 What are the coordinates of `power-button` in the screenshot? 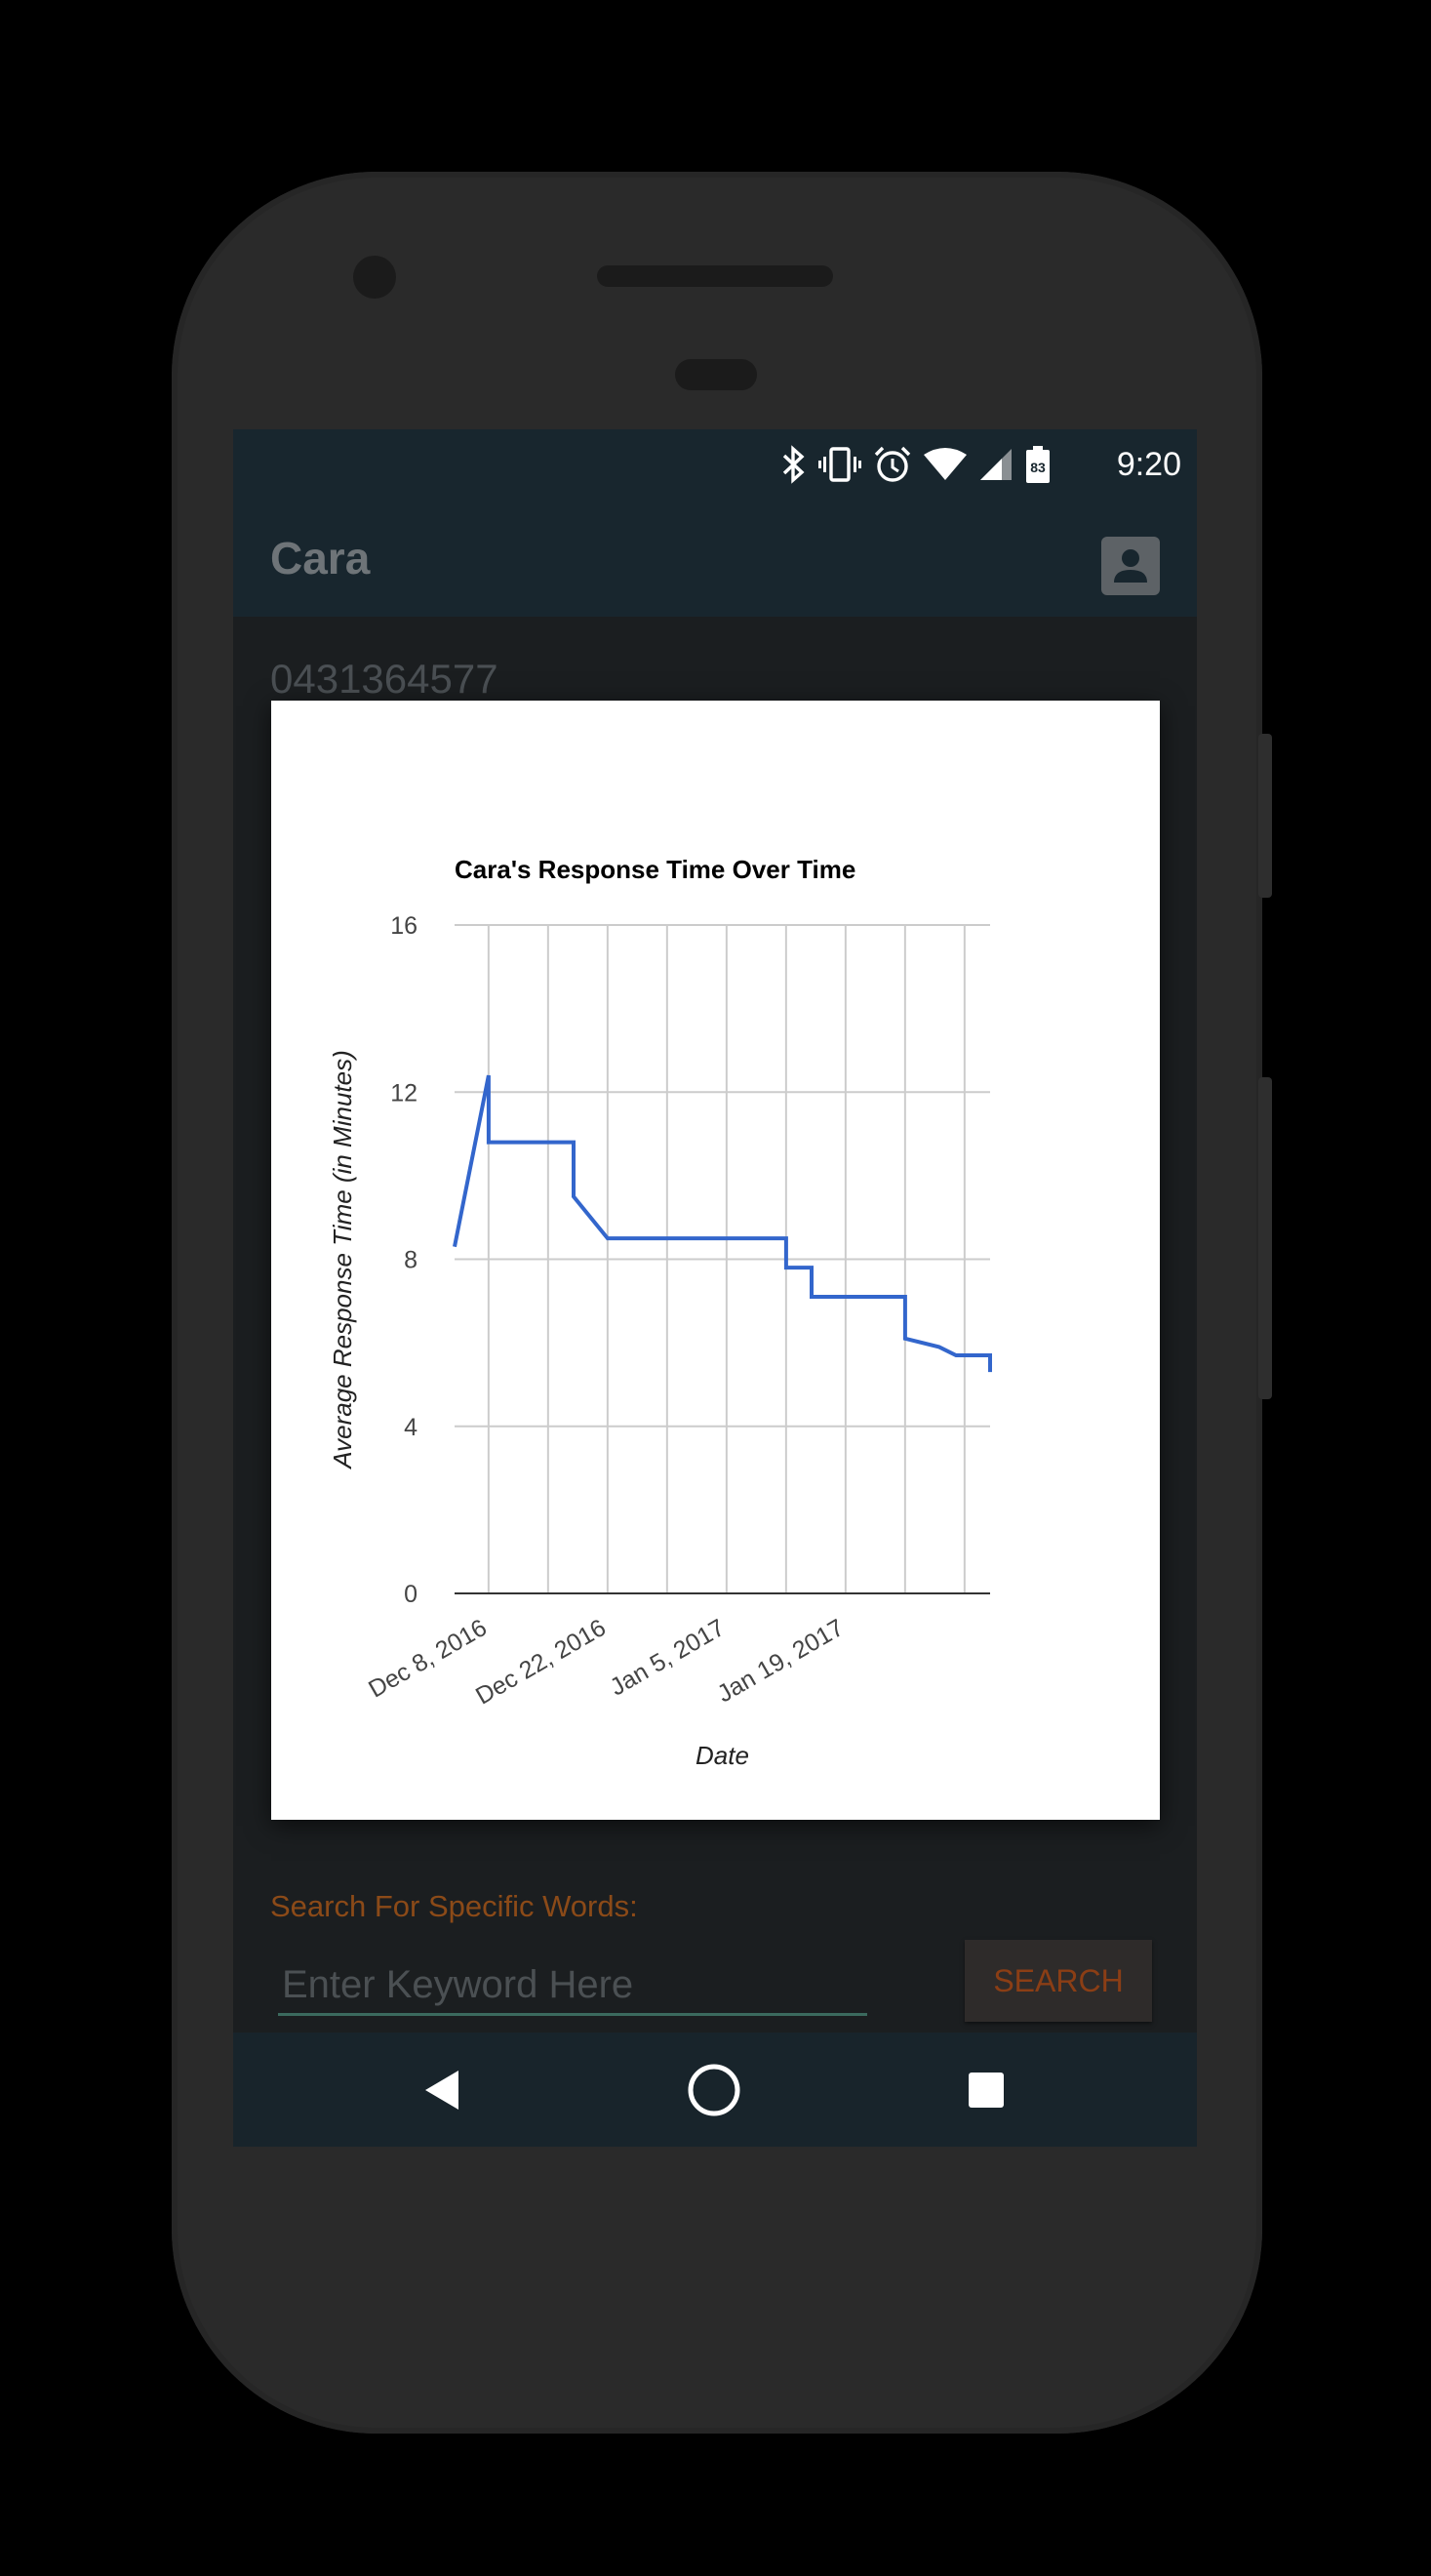 It's located at (1265, 816).